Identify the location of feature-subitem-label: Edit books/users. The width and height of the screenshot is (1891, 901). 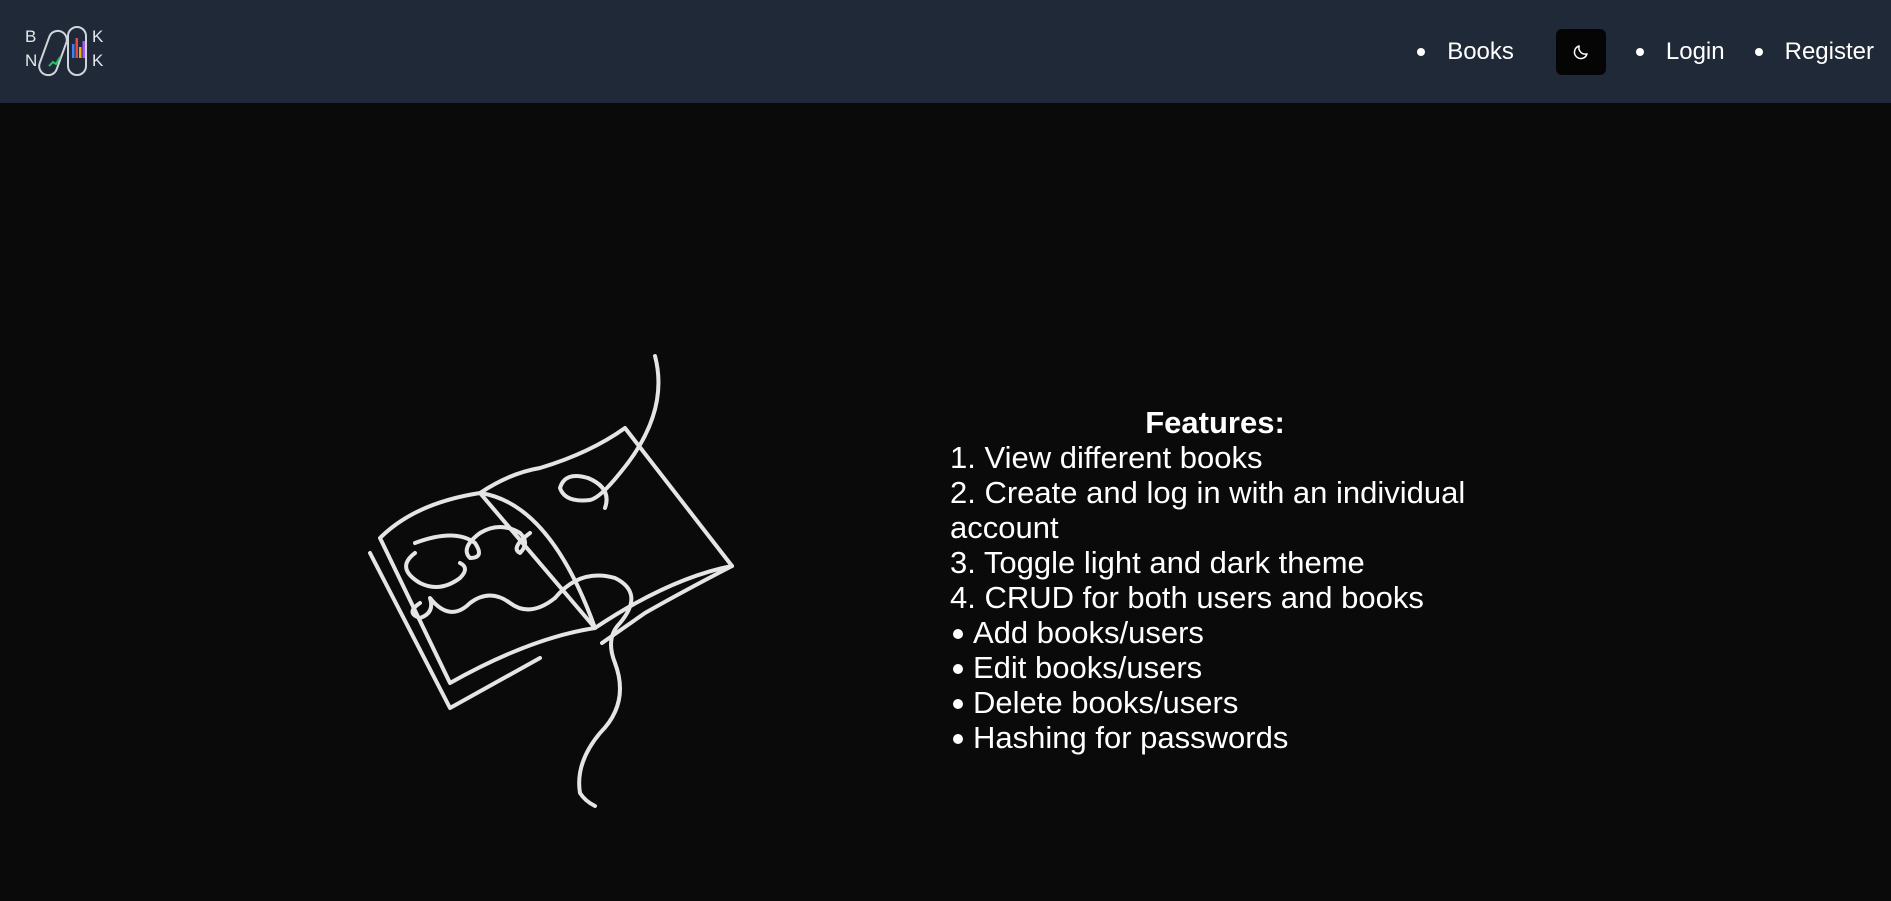
(1088, 667).